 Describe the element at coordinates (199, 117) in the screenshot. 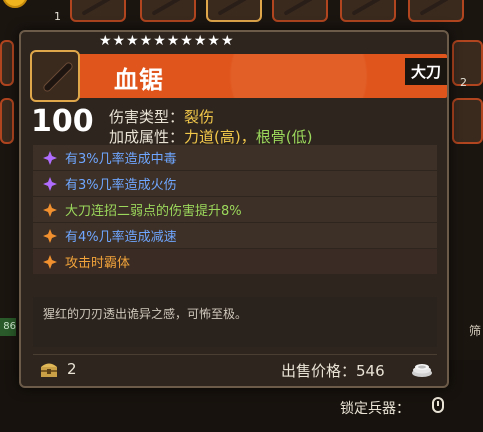

I see `damage-type-value: 裂伤` at that location.